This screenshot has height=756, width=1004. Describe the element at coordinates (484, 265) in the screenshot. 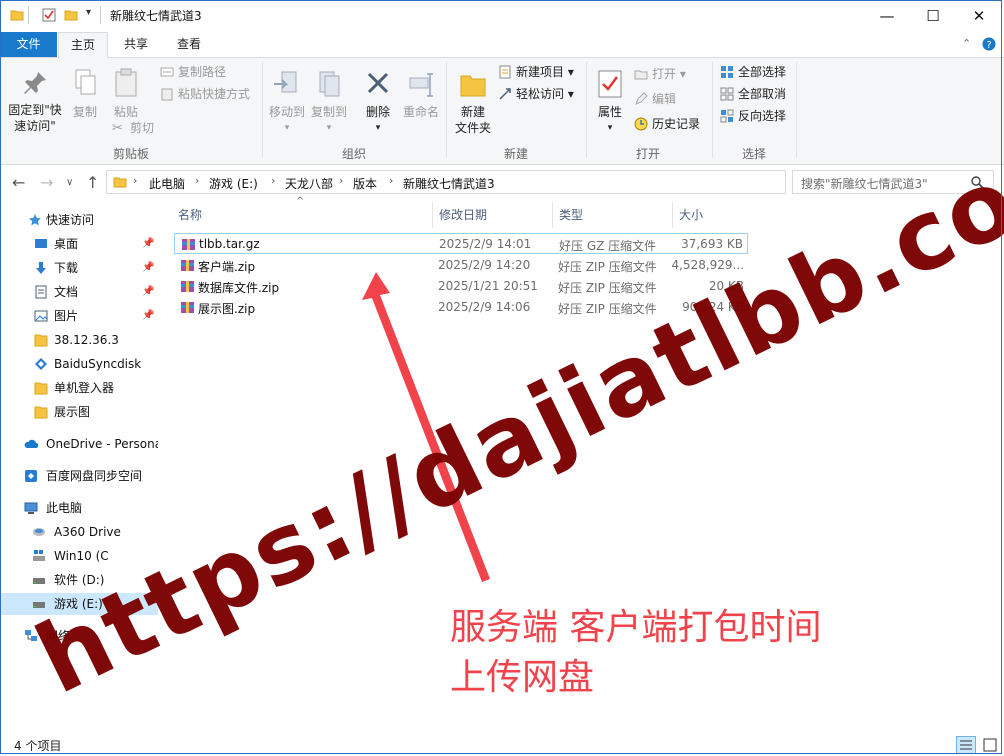

I see `file-modified: 2025/2/9 14:20` at that location.